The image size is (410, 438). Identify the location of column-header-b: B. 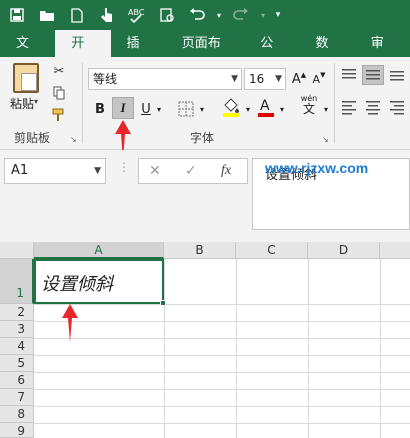
(200, 250).